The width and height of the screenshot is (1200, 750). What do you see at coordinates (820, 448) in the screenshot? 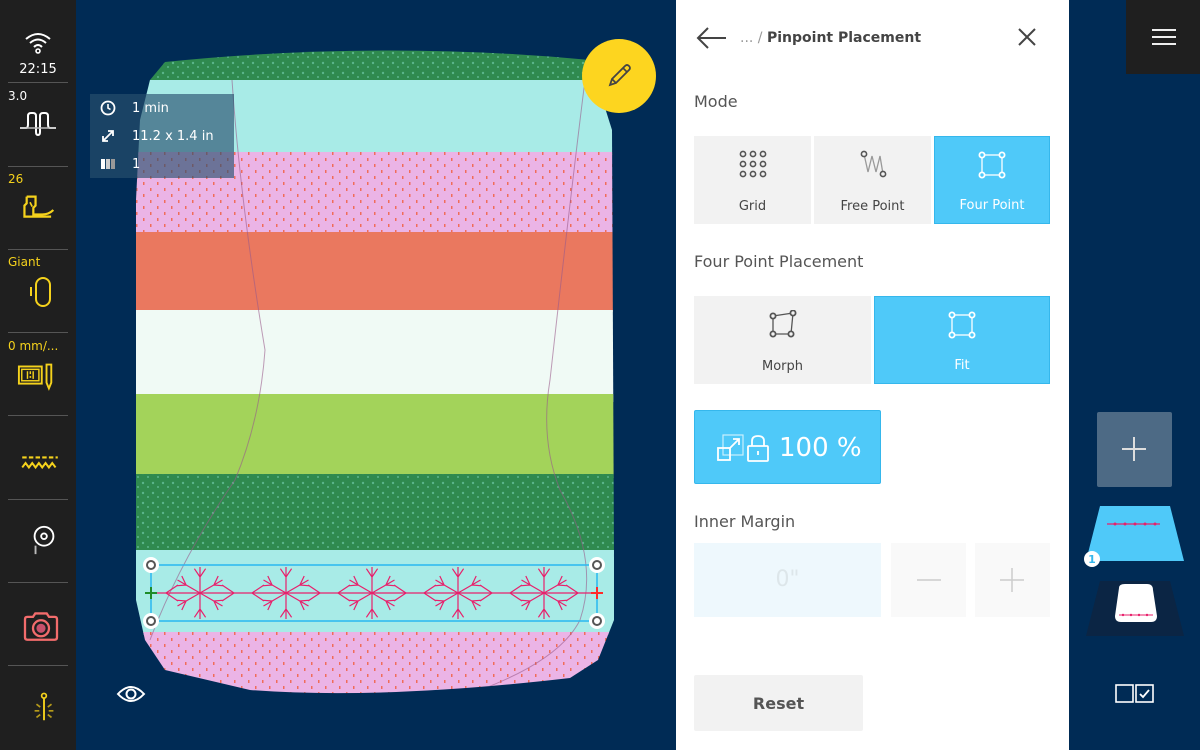
I see `scale-value: 100 %` at bounding box center [820, 448].